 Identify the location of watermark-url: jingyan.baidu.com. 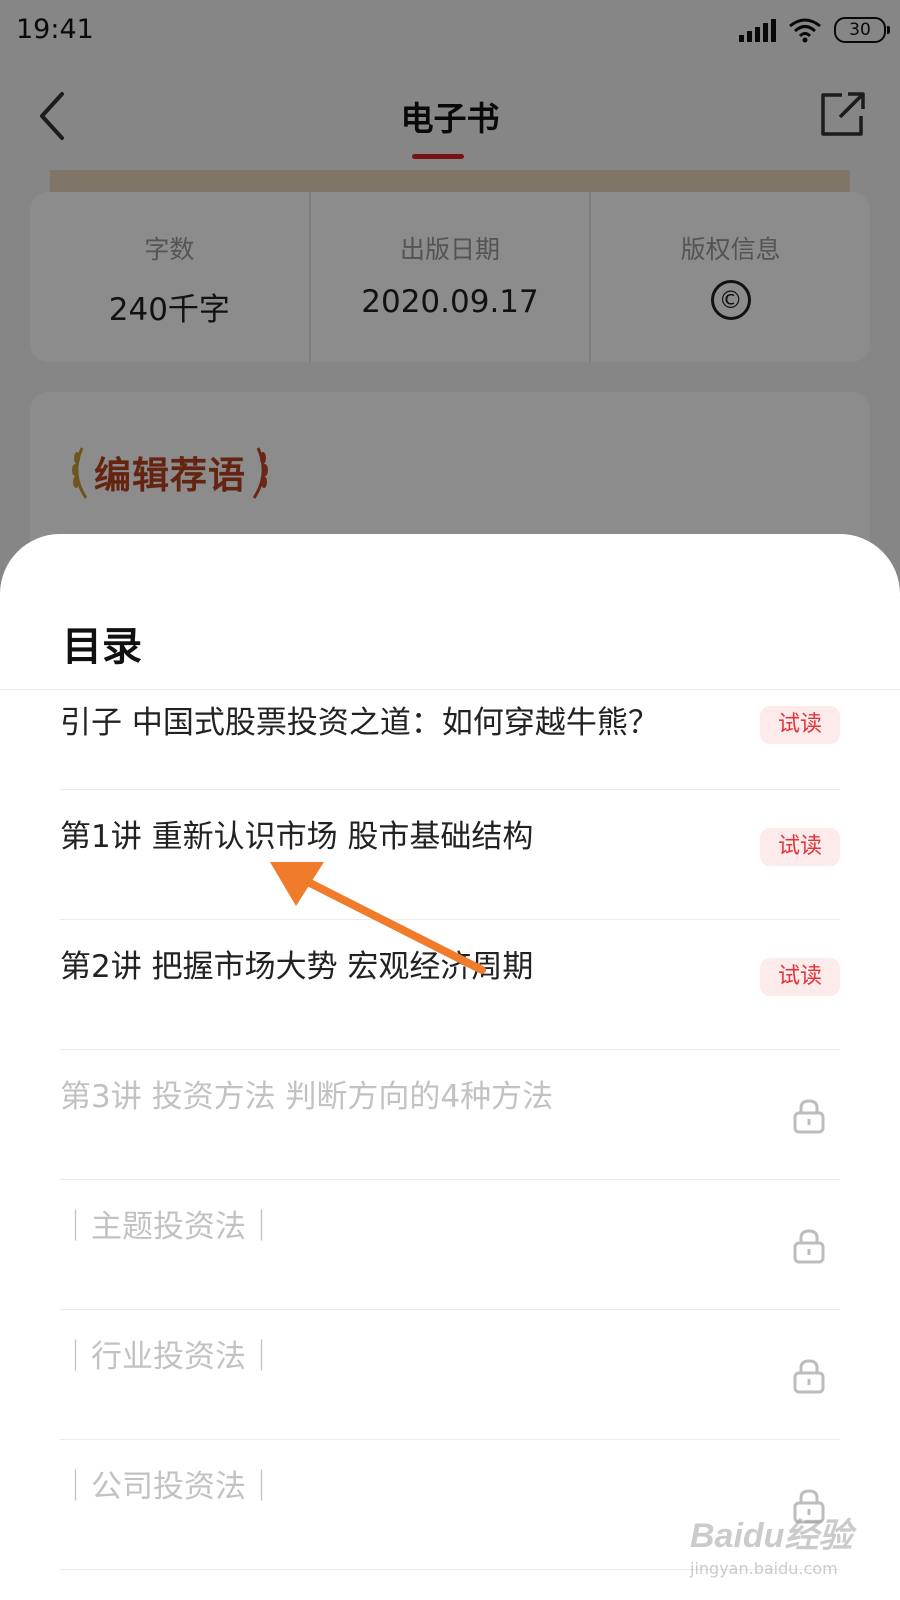
(764, 1568).